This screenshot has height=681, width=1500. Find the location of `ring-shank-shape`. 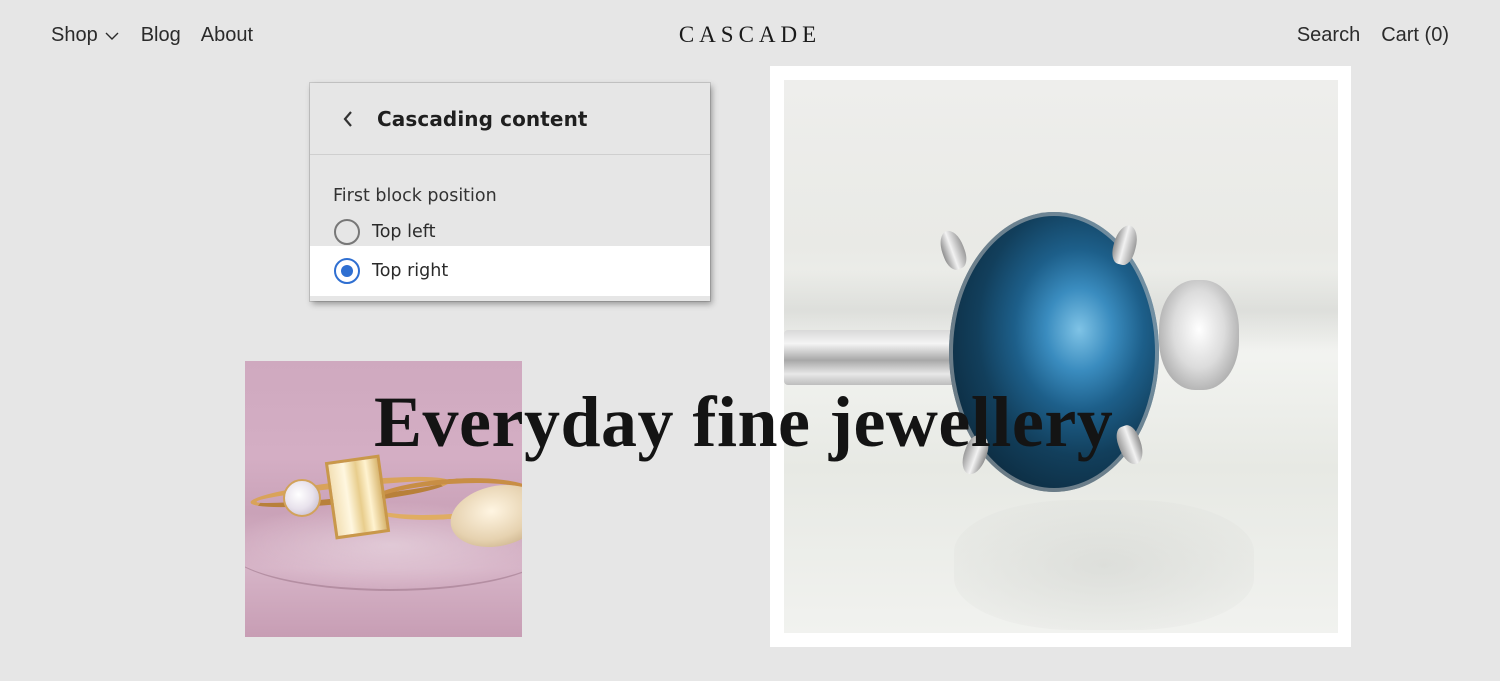

ring-shank-shape is located at coordinates (874, 357).